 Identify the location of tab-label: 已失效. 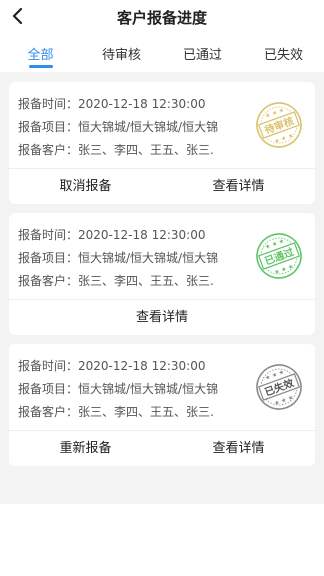
(283, 55).